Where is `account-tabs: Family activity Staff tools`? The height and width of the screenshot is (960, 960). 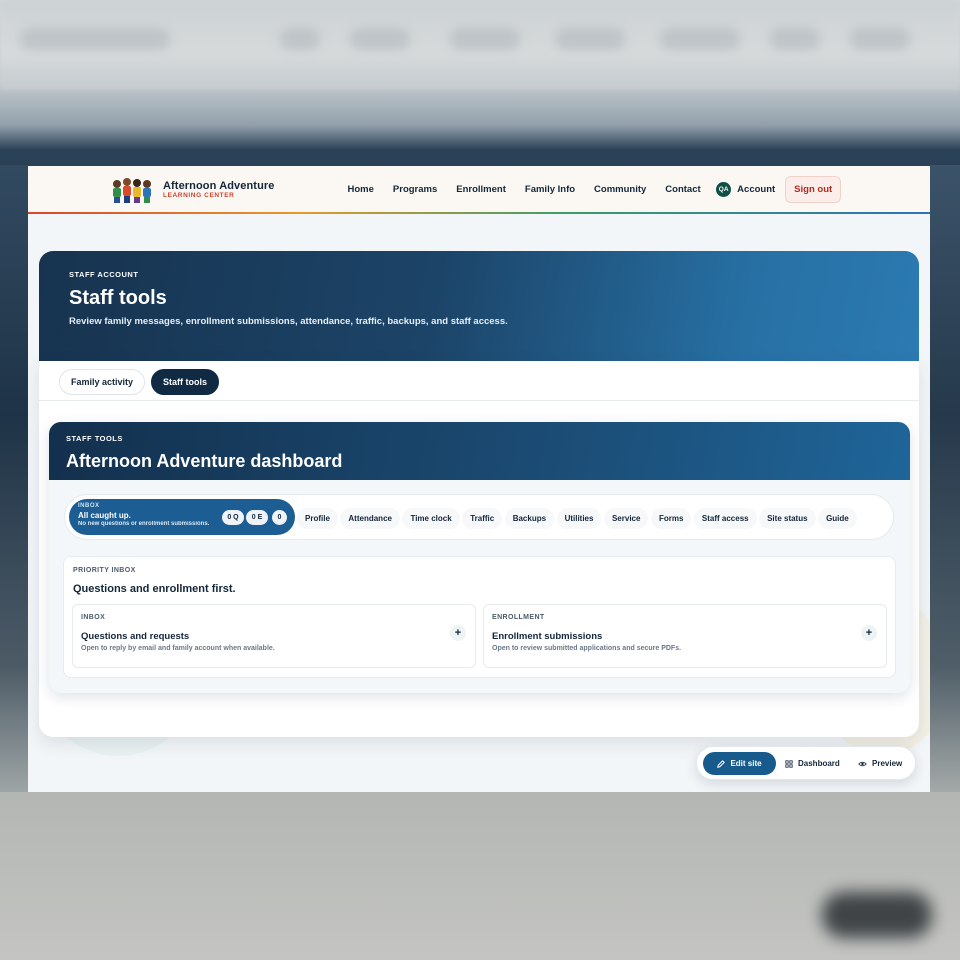 account-tabs: Family activity Staff tools is located at coordinates (142, 382).